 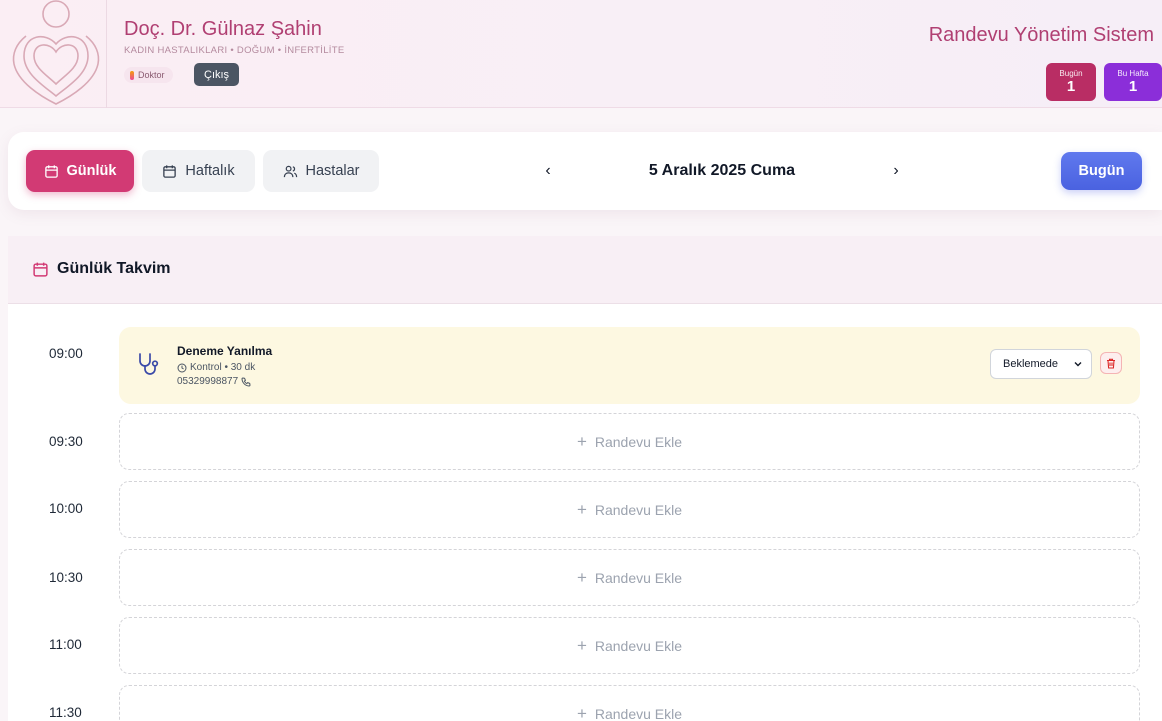 What do you see at coordinates (66, 508) in the screenshot?
I see `slot-time: 10:00` at bounding box center [66, 508].